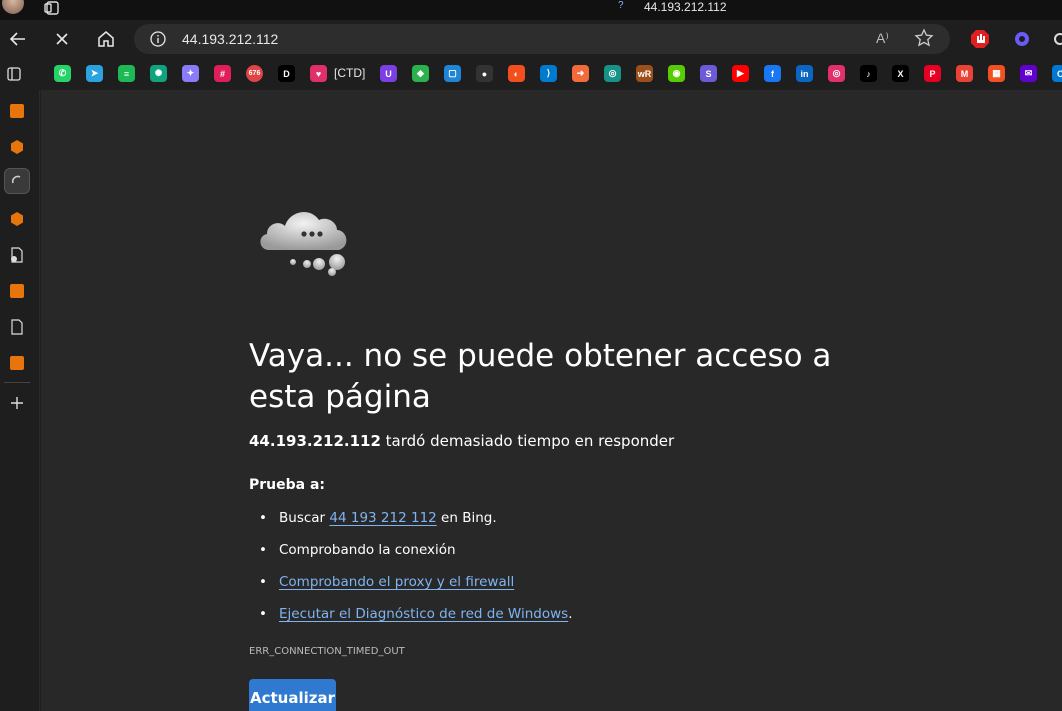 The image size is (1062, 711). What do you see at coordinates (292, 695) in the screenshot?
I see `refresh-button: Actualizar` at bounding box center [292, 695].